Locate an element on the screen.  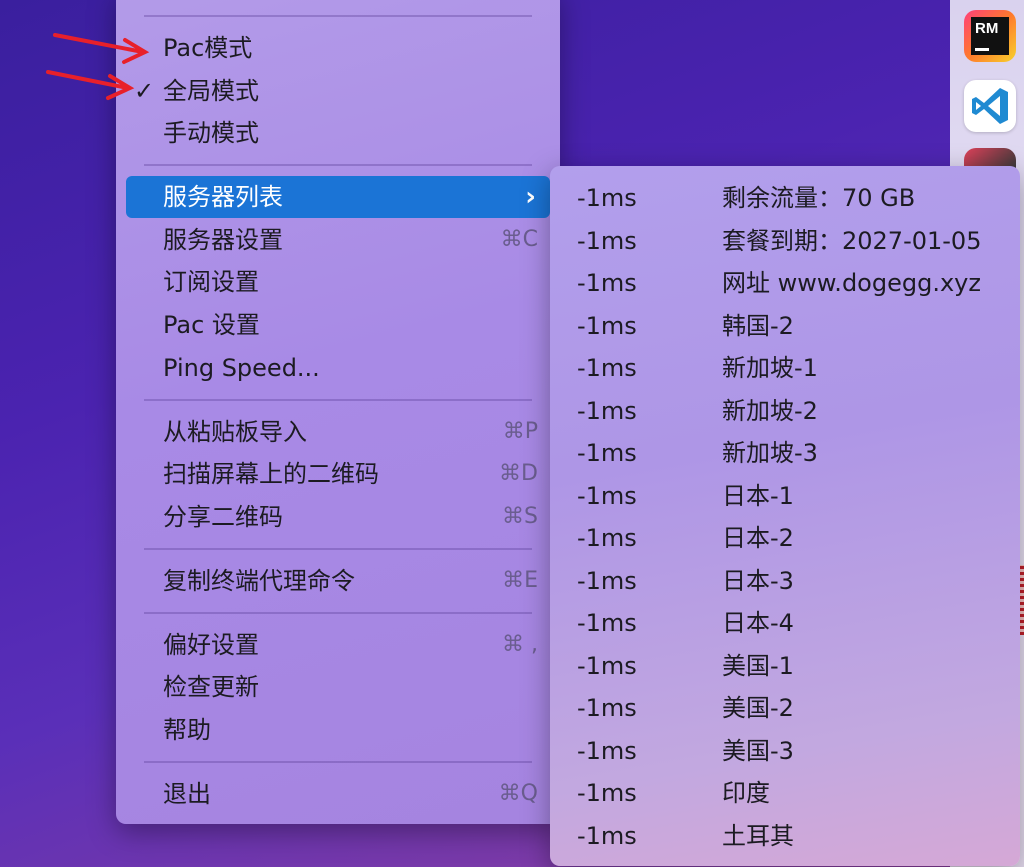
menu-item-import-clipboard: 从粘贴板导入 ⌘P is located at coordinates (338, 432).